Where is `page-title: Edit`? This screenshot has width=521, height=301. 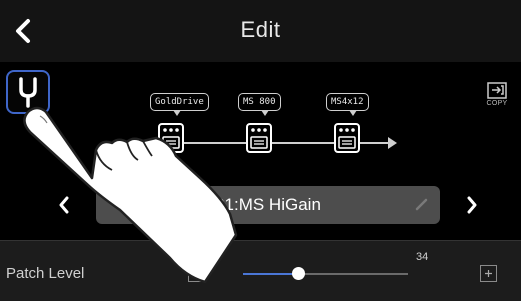
page-title: Edit is located at coordinates (260, 29).